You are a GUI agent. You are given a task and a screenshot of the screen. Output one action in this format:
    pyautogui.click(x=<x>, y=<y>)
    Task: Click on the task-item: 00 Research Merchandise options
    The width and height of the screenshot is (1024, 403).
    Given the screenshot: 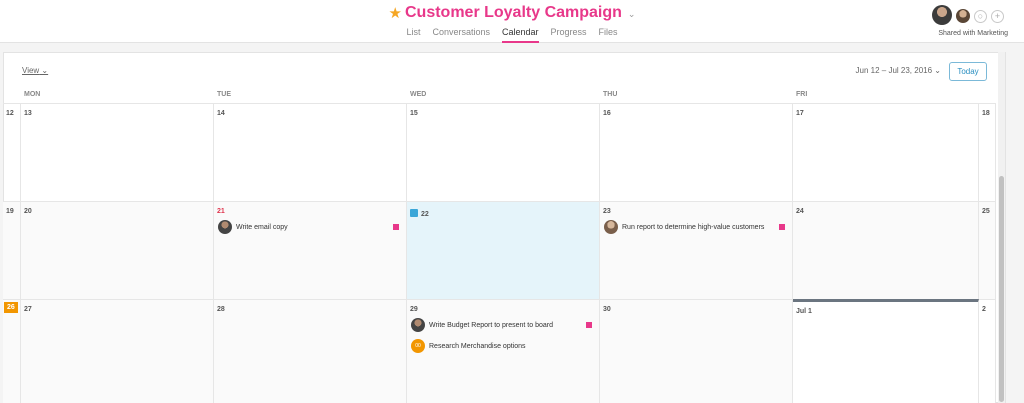 What is the action you would take?
    pyautogui.click(x=503, y=346)
    